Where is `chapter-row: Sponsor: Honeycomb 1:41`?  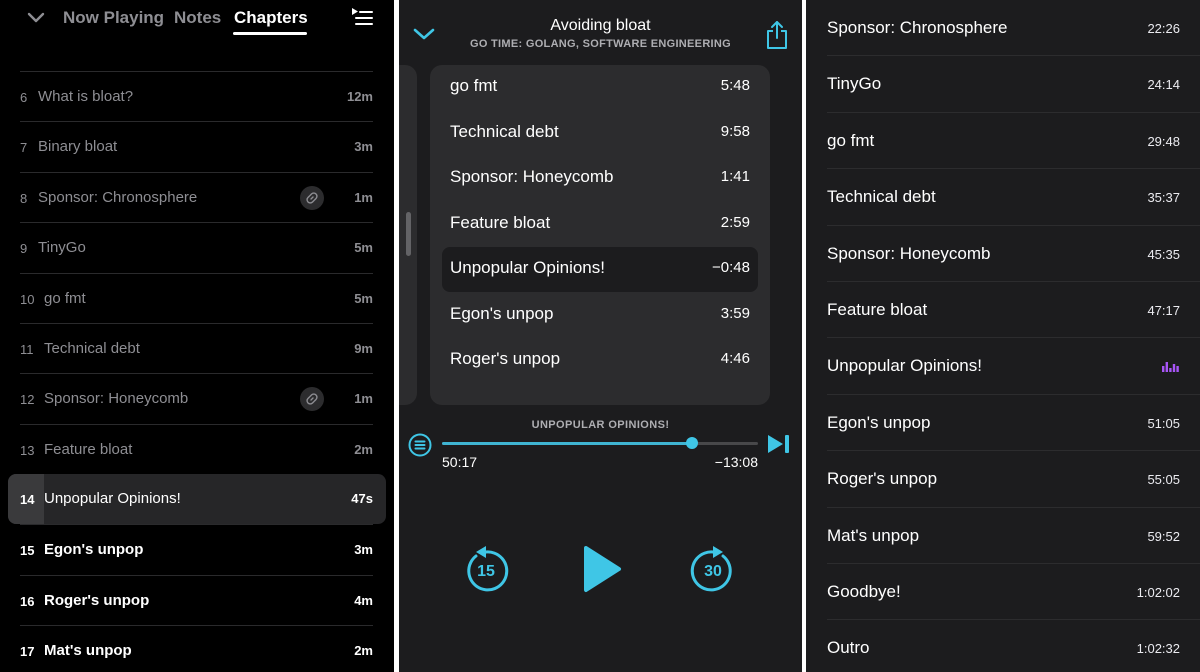 chapter-row: Sponsor: Honeycomb 1:41 is located at coordinates (600, 178).